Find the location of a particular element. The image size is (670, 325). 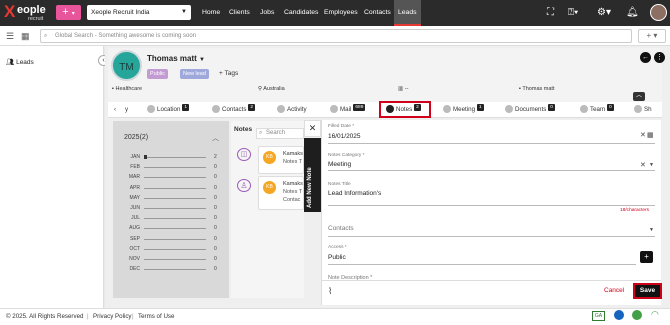

nav-home: Home is located at coordinates (211, 13).